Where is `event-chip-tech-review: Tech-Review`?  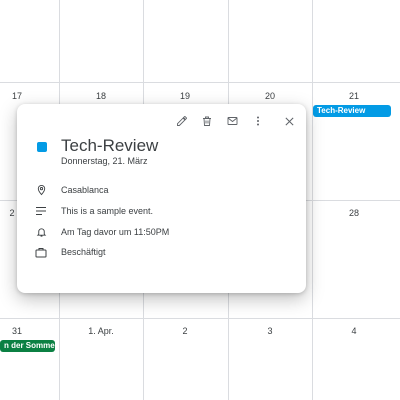 event-chip-tech-review: Tech-Review is located at coordinates (352, 111).